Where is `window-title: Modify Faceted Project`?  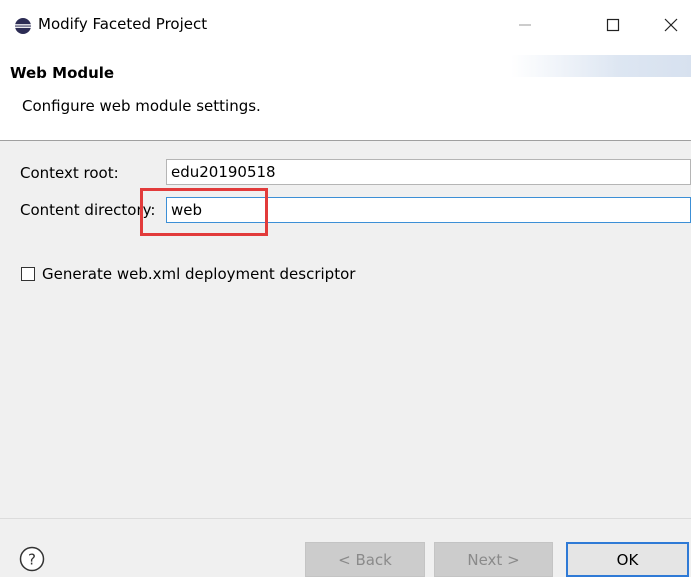 window-title: Modify Faceted Project is located at coordinates (123, 24).